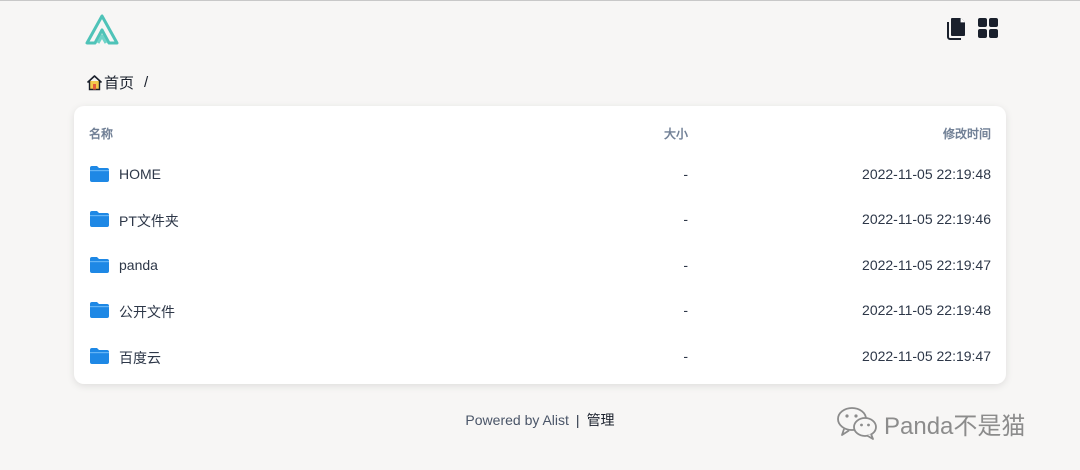  What do you see at coordinates (926, 219) in the screenshot?
I see `file-modified: 2022-11-05 22:19:46` at bounding box center [926, 219].